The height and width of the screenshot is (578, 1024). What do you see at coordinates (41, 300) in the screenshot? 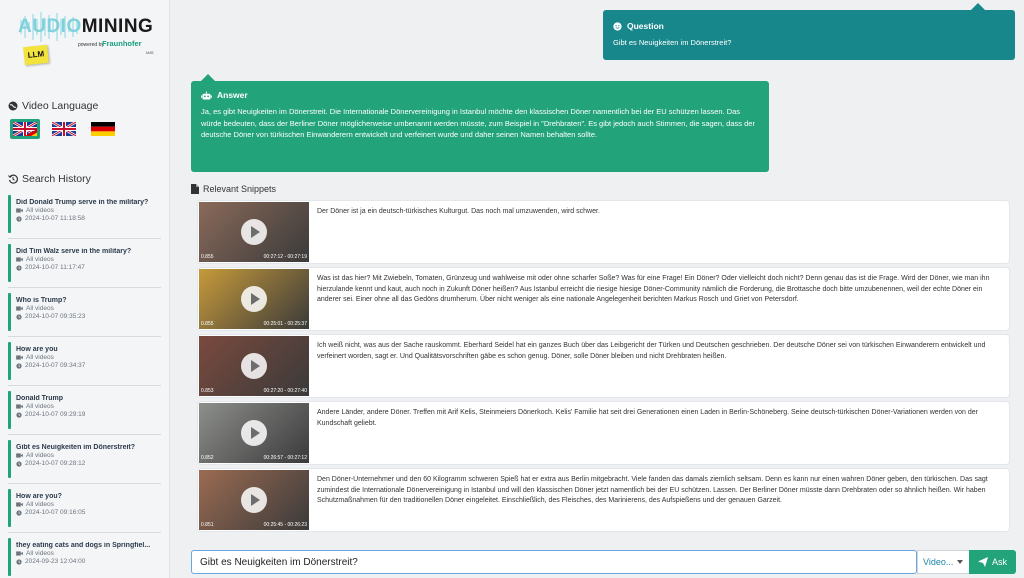
I see `history-item-title: Who is Trump?` at bounding box center [41, 300].